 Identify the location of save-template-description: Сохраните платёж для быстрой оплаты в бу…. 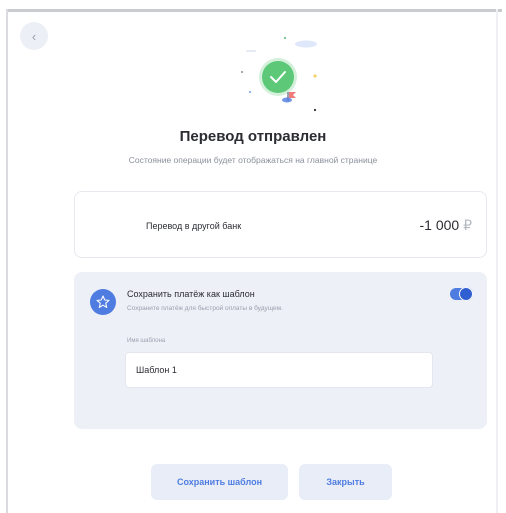
(205, 308).